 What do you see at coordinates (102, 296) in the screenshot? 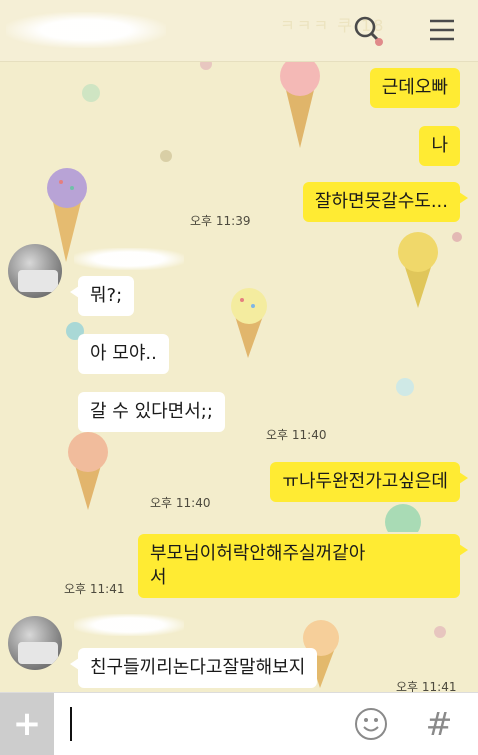
I see `their-message-bubble: 뭐?;` at bounding box center [102, 296].